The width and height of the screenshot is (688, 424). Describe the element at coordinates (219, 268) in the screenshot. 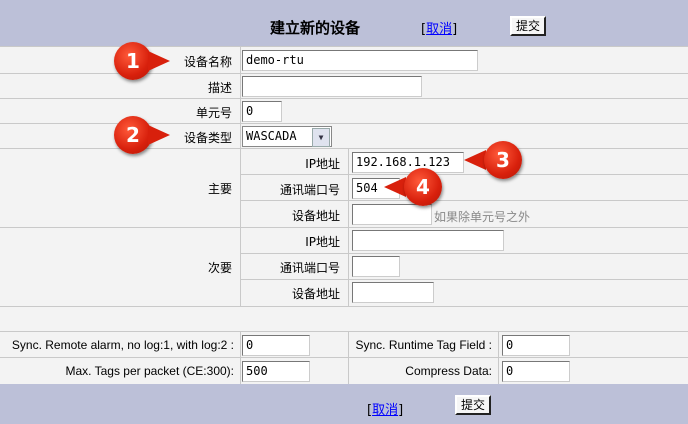

I see `secondary-group-label: 次要` at that location.